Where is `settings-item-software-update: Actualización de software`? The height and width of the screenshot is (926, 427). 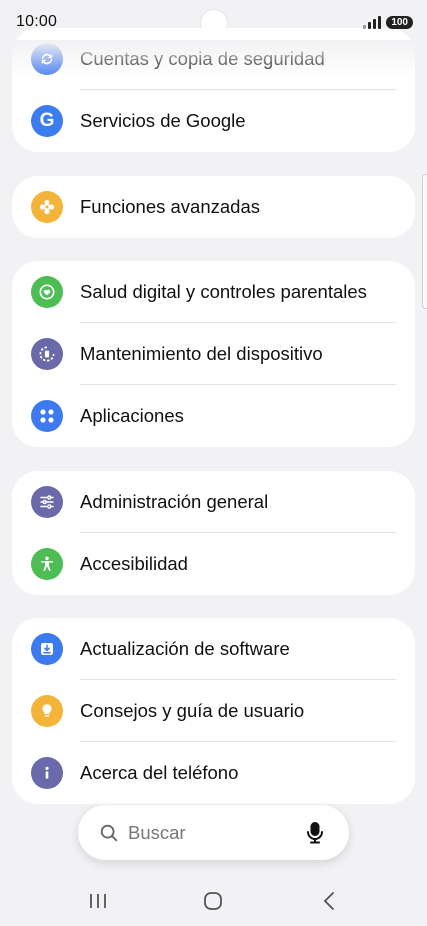 settings-item-software-update: Actualización de software is located at coordinates (213, 649).